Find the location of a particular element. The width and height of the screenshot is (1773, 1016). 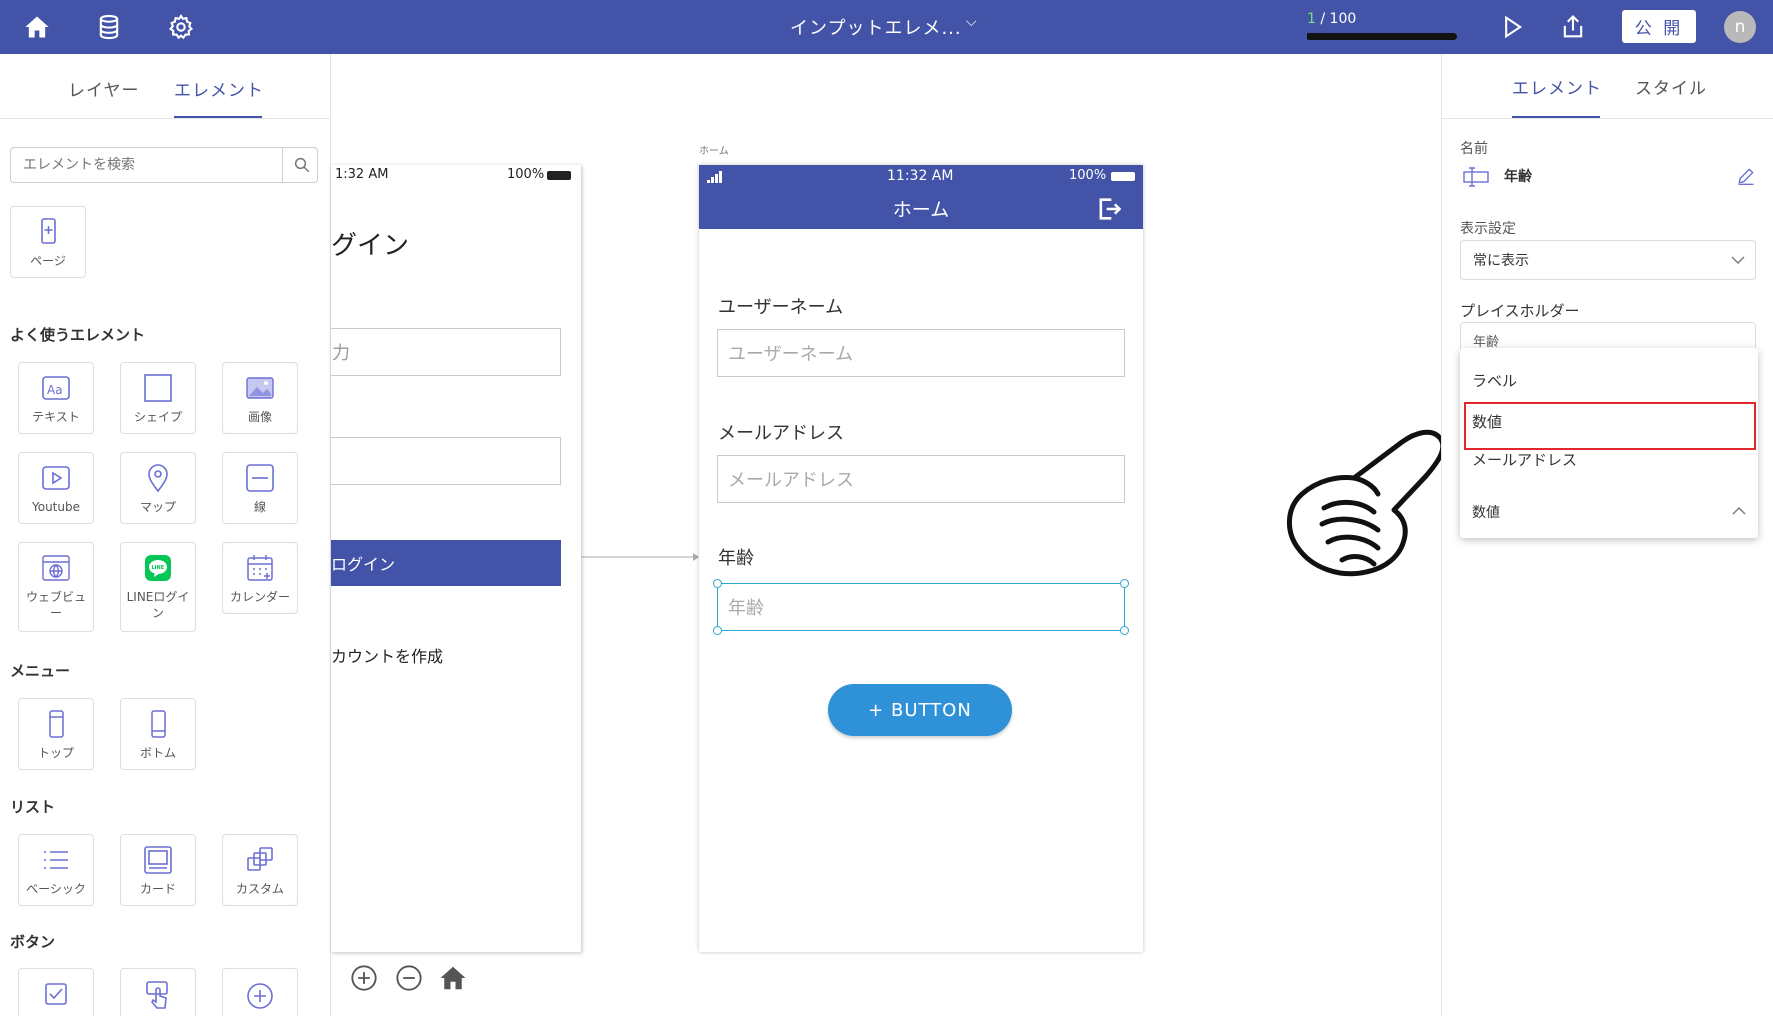

tile-label: ベーシック is located at coordinates (56, 889).